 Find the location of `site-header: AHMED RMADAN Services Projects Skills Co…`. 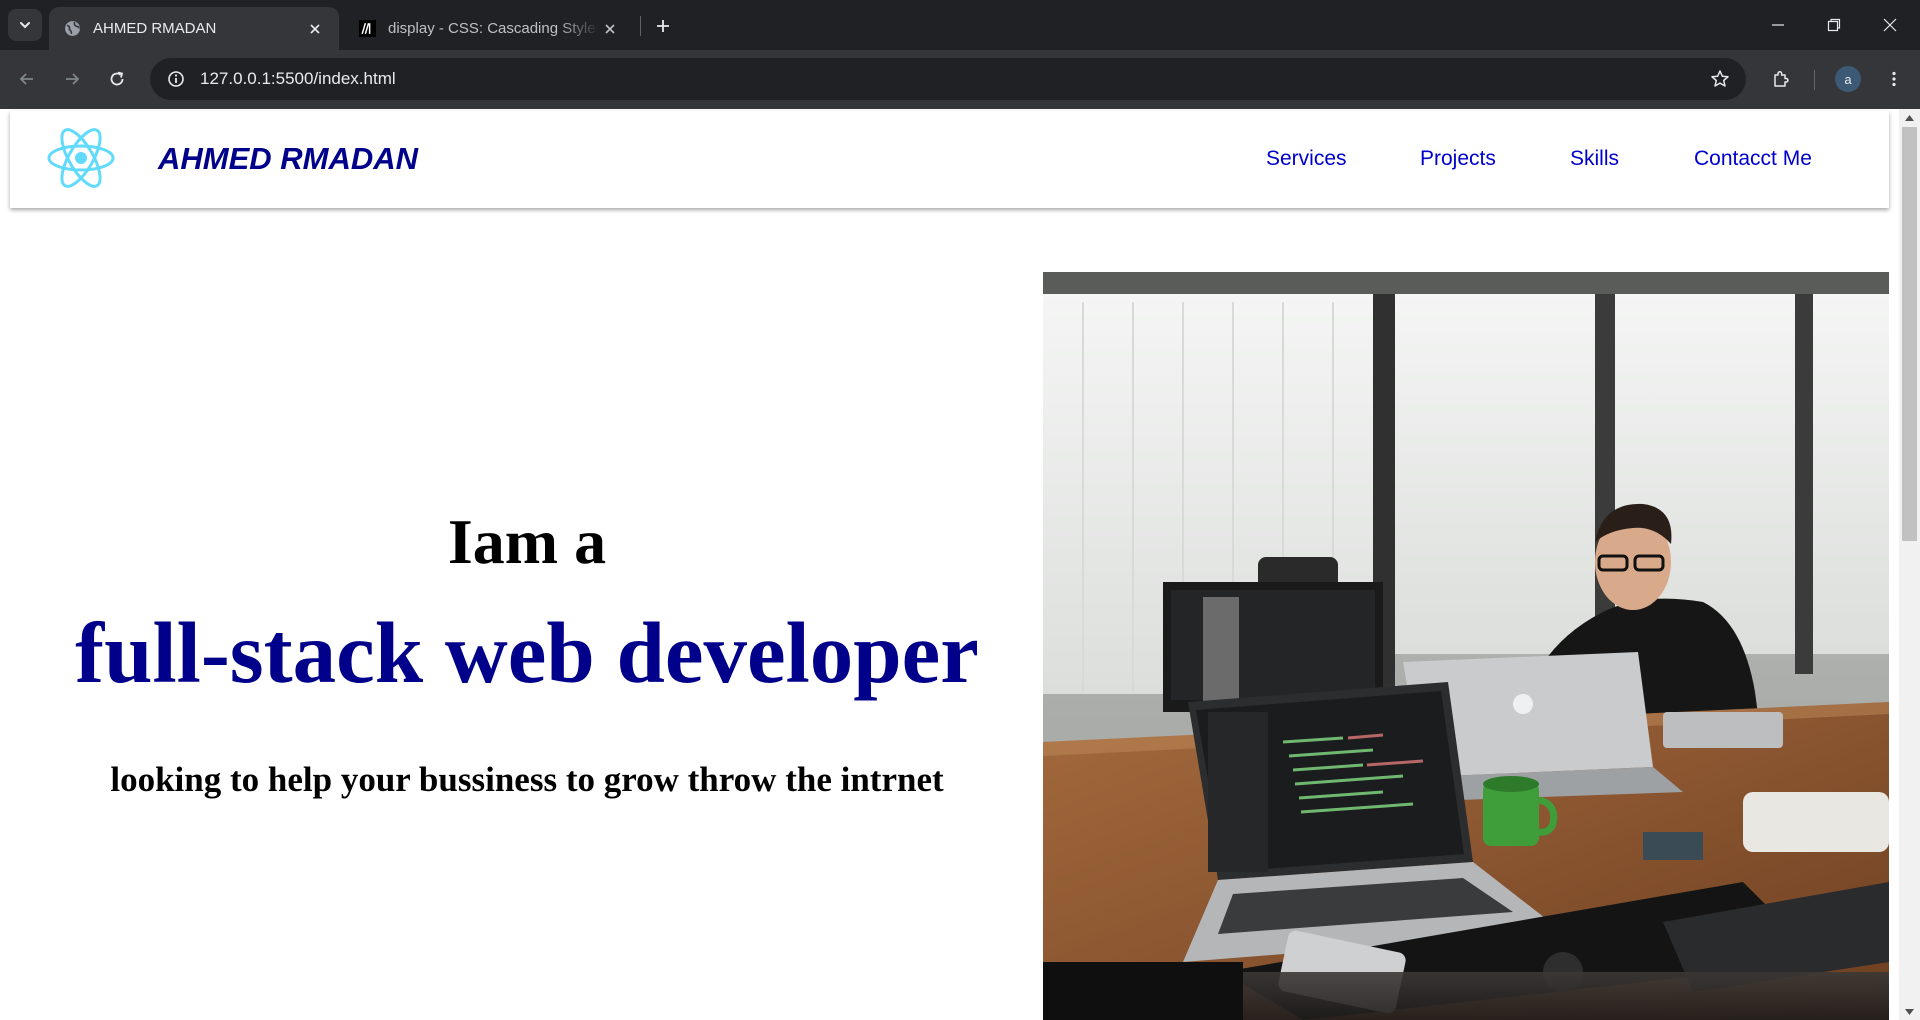

site-header: AHMED RMADAN Services Projects Skills Co… is located at coordinates (949, 159).